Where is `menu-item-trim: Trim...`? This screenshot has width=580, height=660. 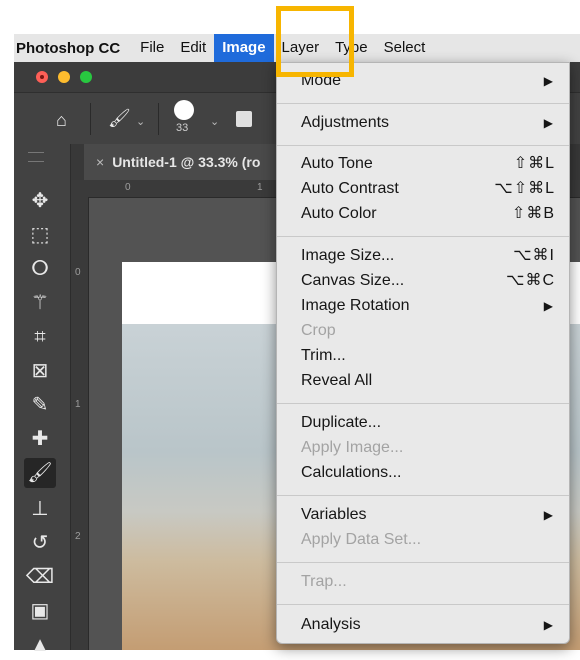 menu-item-trim: Trim... is located at coordinates (423, 356).